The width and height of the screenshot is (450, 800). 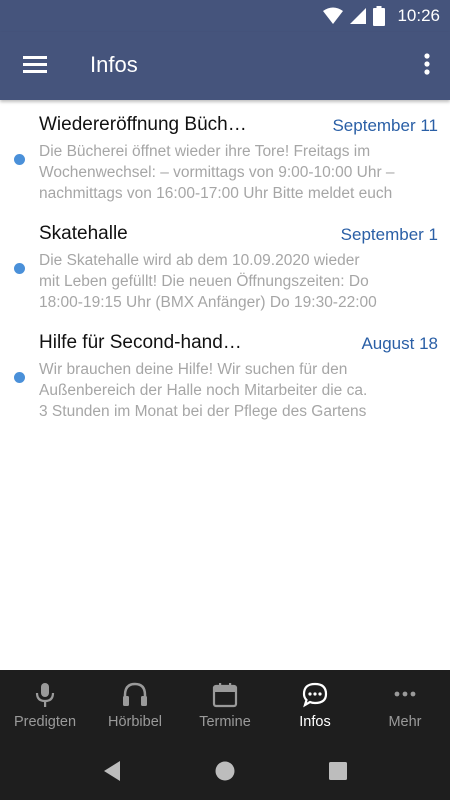 I want to click on nav-item-mehr: Mehr, so click(x=405, y=706).